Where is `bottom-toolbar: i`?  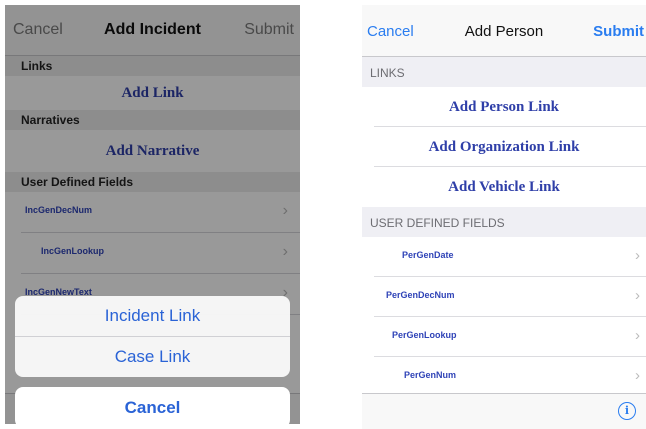 bottom-toolbar: i is located at coordinates (504, 411).